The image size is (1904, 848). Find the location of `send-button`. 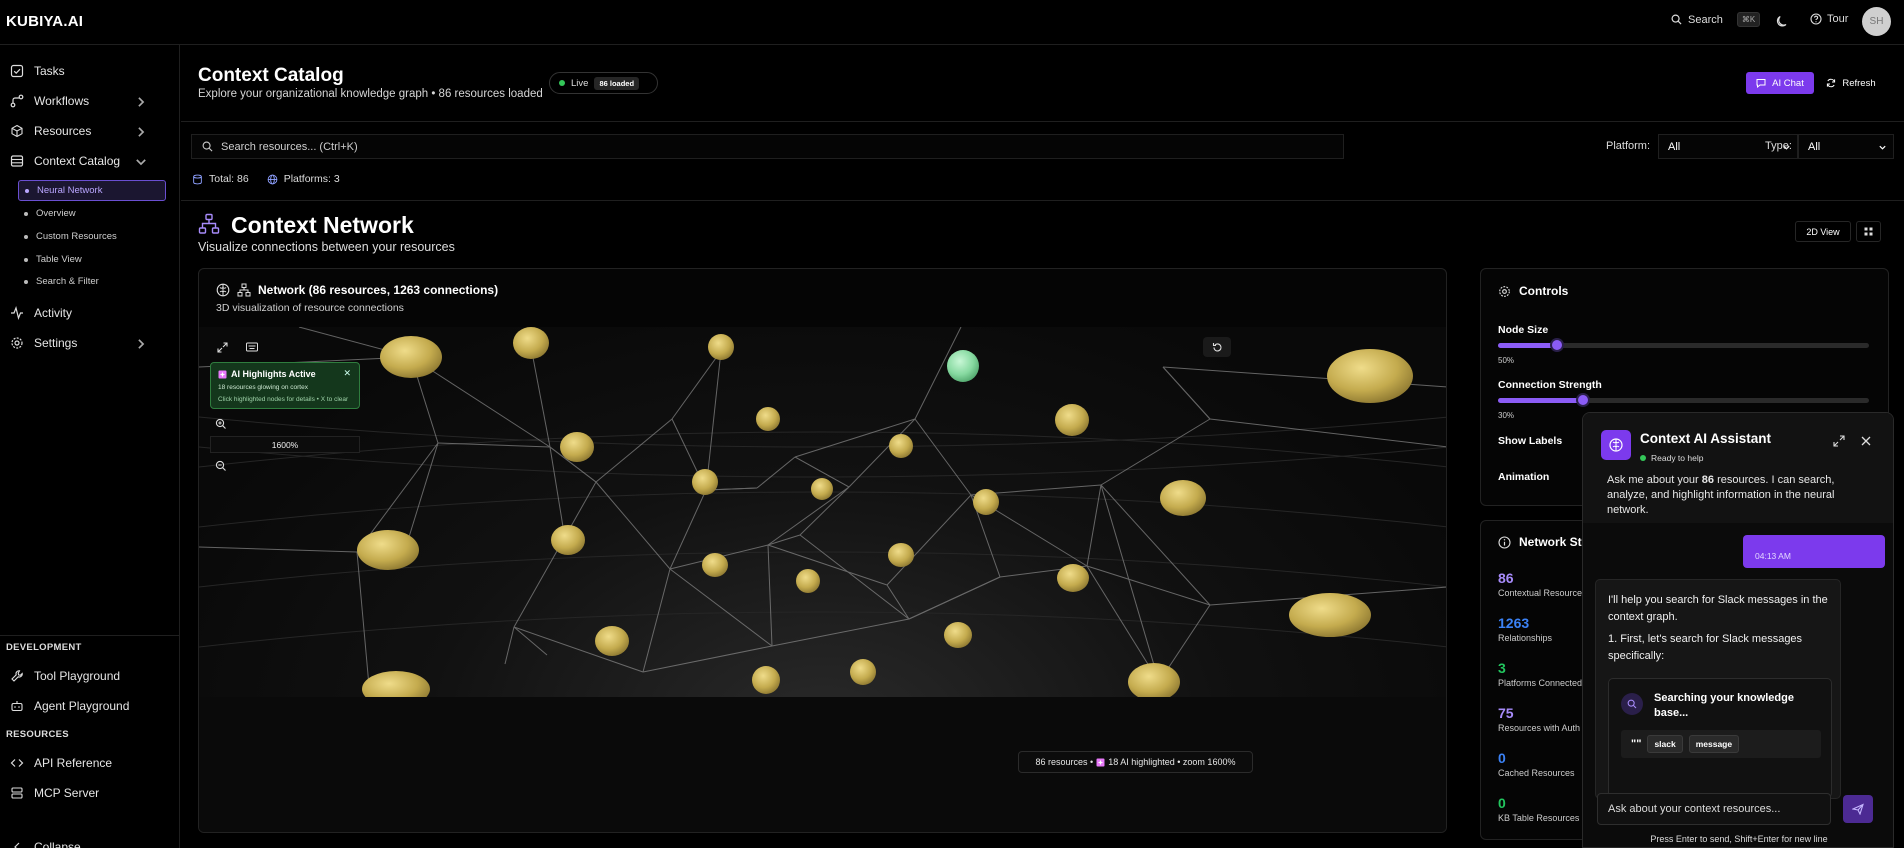

send-button is located at coordinates (1858, 809).